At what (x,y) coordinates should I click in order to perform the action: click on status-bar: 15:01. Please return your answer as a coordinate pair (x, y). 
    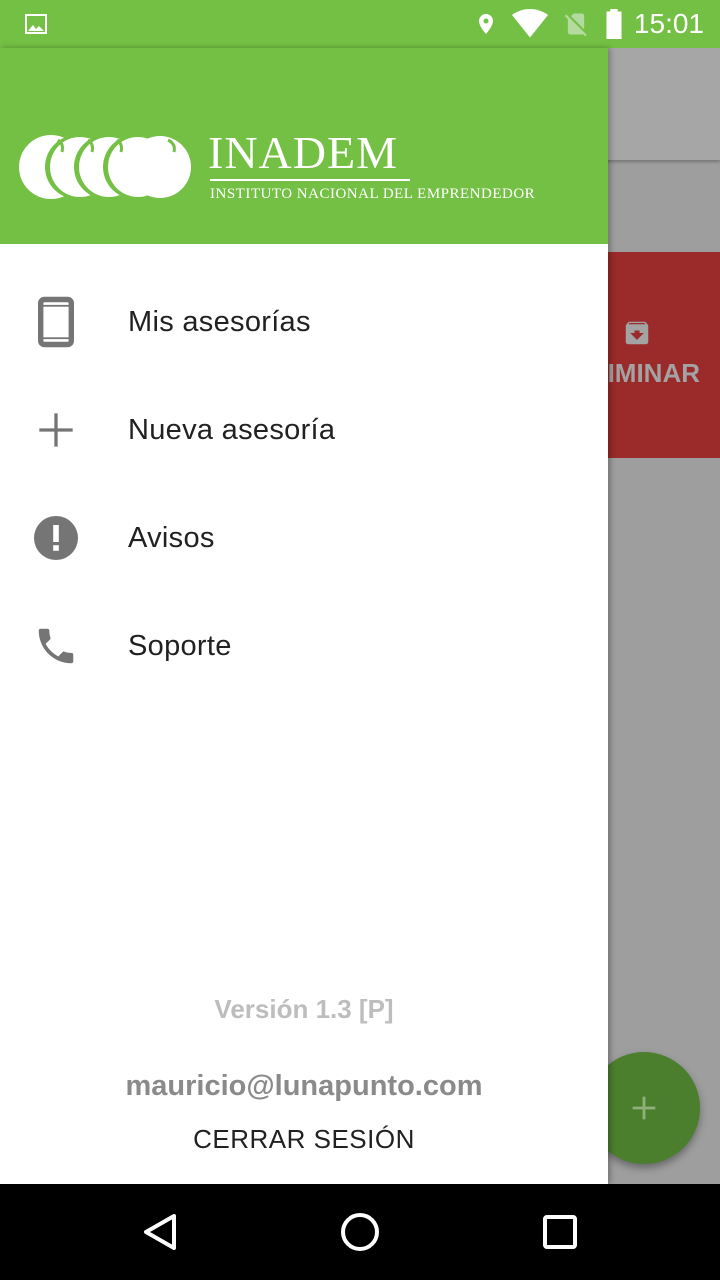
    Looking at the image, I should click on (360, 24).